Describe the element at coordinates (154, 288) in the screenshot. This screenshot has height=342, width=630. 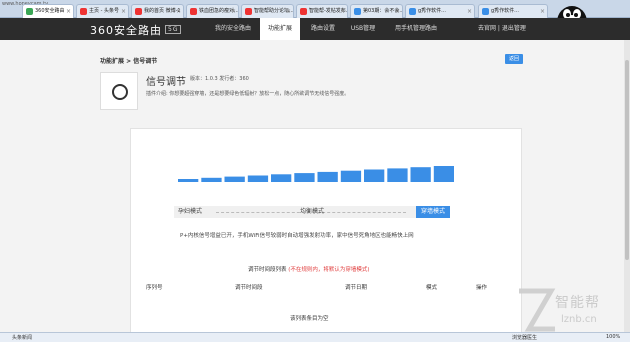
I see `col-serial: 序列号` at that location.